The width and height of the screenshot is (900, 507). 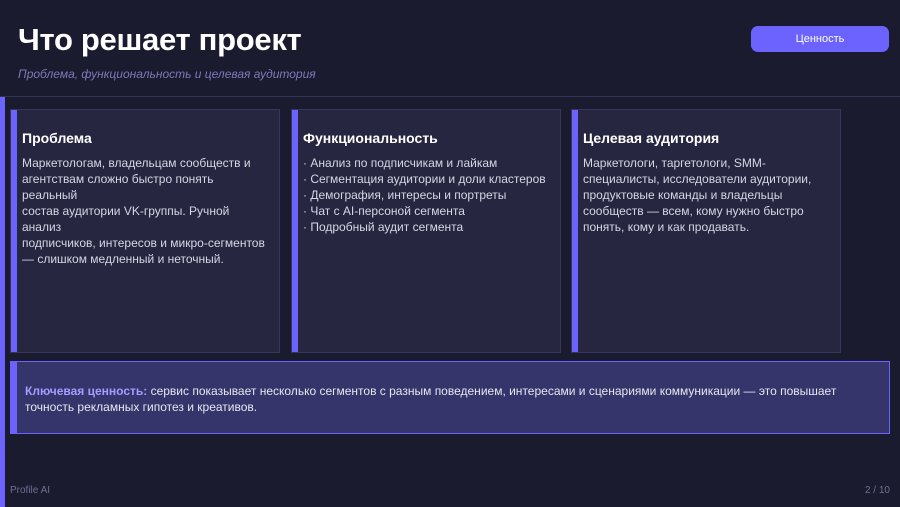 What do you see at coordinates (427, 227) in the screenshot?
I see `feature-item: Подробный аудит сегмента` at bounding box center [427, 227].